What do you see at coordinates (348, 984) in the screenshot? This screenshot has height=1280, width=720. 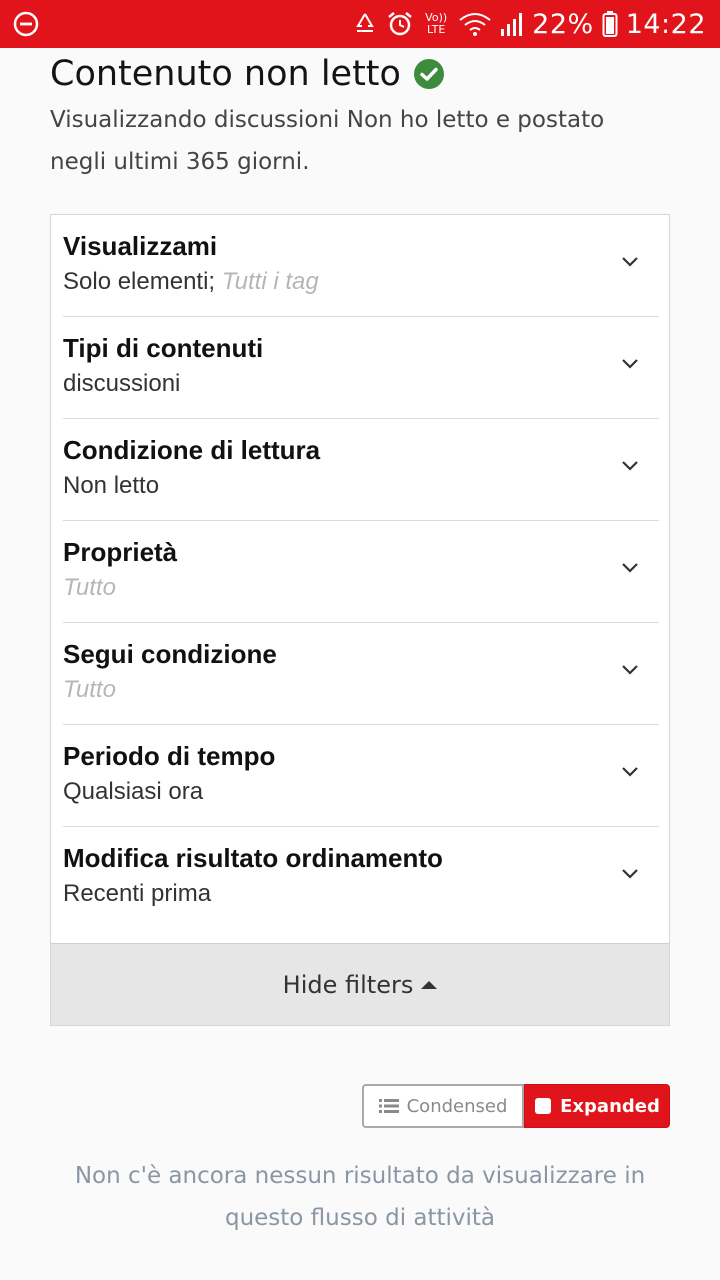 I see `hide-filters-label: Hide filters` at bounding box center [348, 984].